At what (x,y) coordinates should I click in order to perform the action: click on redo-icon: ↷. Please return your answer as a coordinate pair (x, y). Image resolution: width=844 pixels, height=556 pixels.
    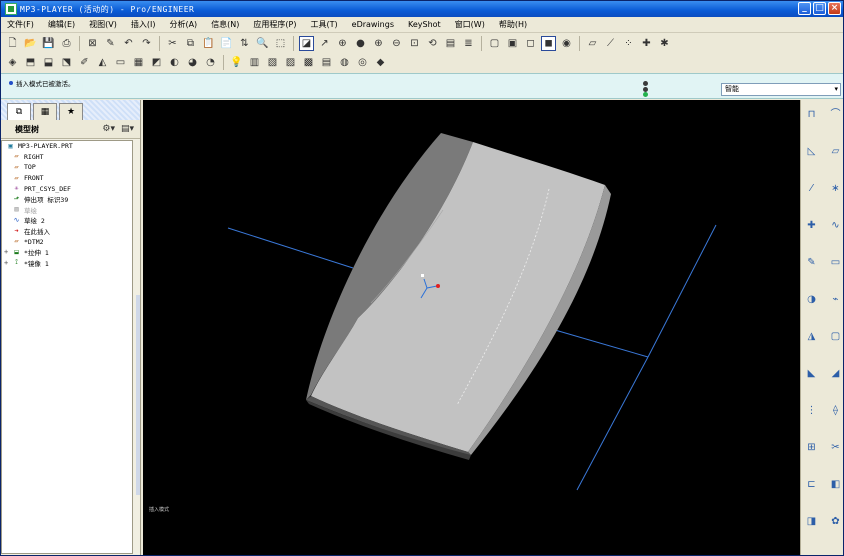
    Looking at the image, I should click on (146, 43).